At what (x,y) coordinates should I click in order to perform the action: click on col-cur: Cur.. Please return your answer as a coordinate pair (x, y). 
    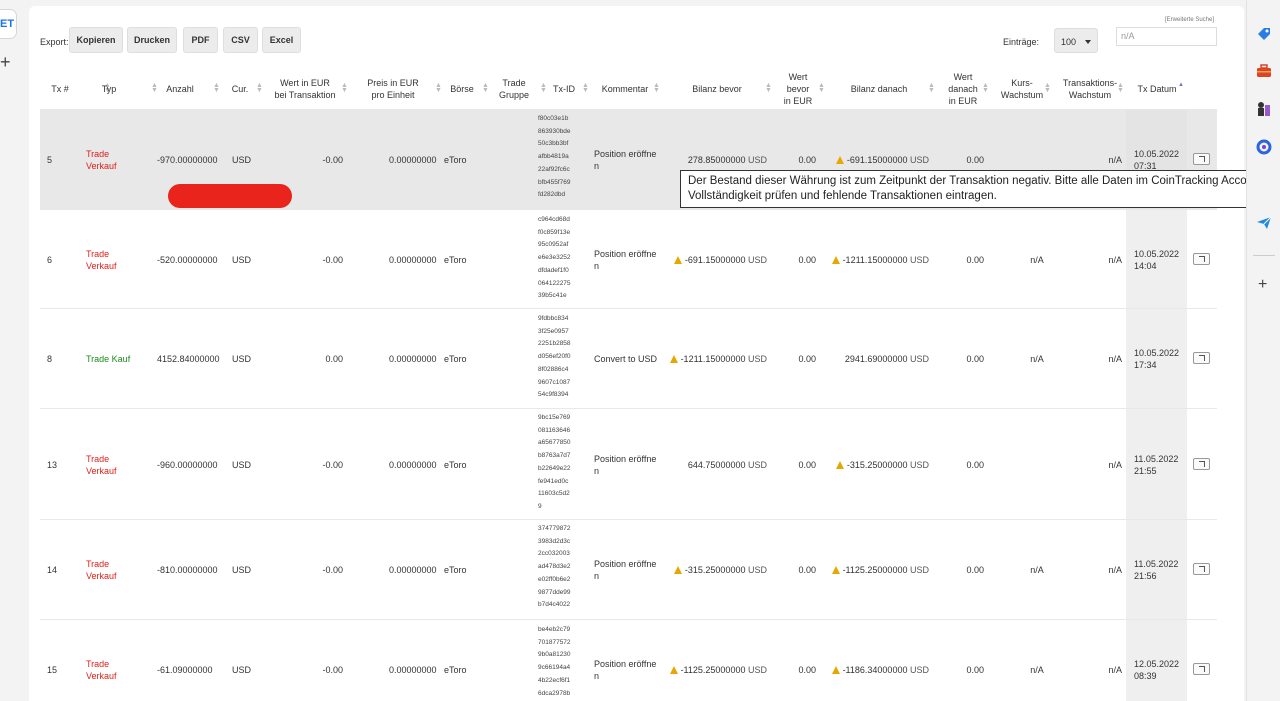
    Looking at the image, I should click on (240, 89).